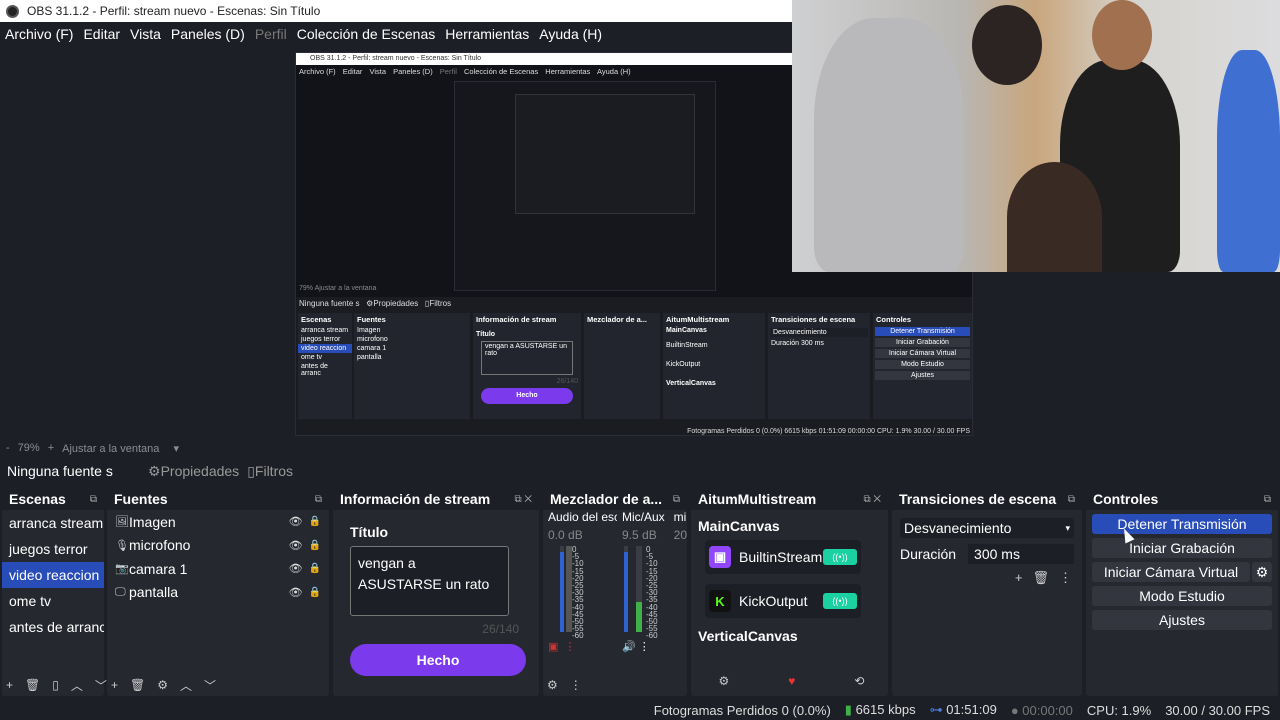  What do you see at coordinates (645, 646) in the screenshot?
I see `speaker-icon: 🔊 ⋮` at bounding box center [645, 646].